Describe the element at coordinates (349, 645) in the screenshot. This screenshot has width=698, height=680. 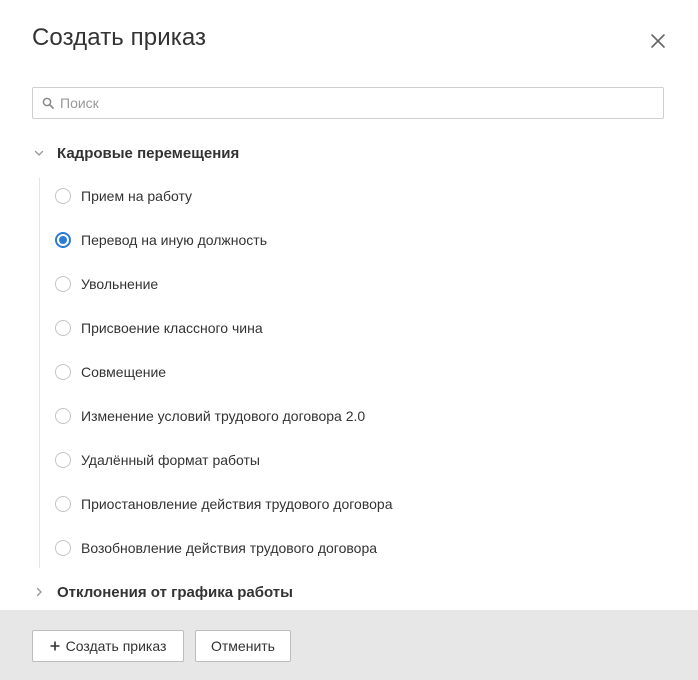
I see `dialog-footer: Создать приказ Отменить` at that location.